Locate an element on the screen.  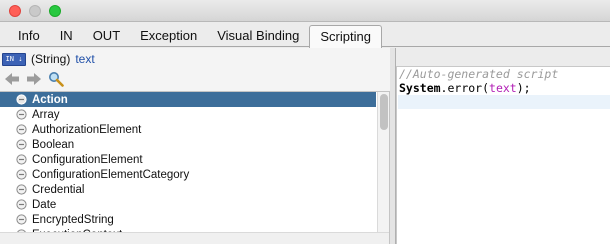
minimize-window-button is located at coordinates (35, 11).